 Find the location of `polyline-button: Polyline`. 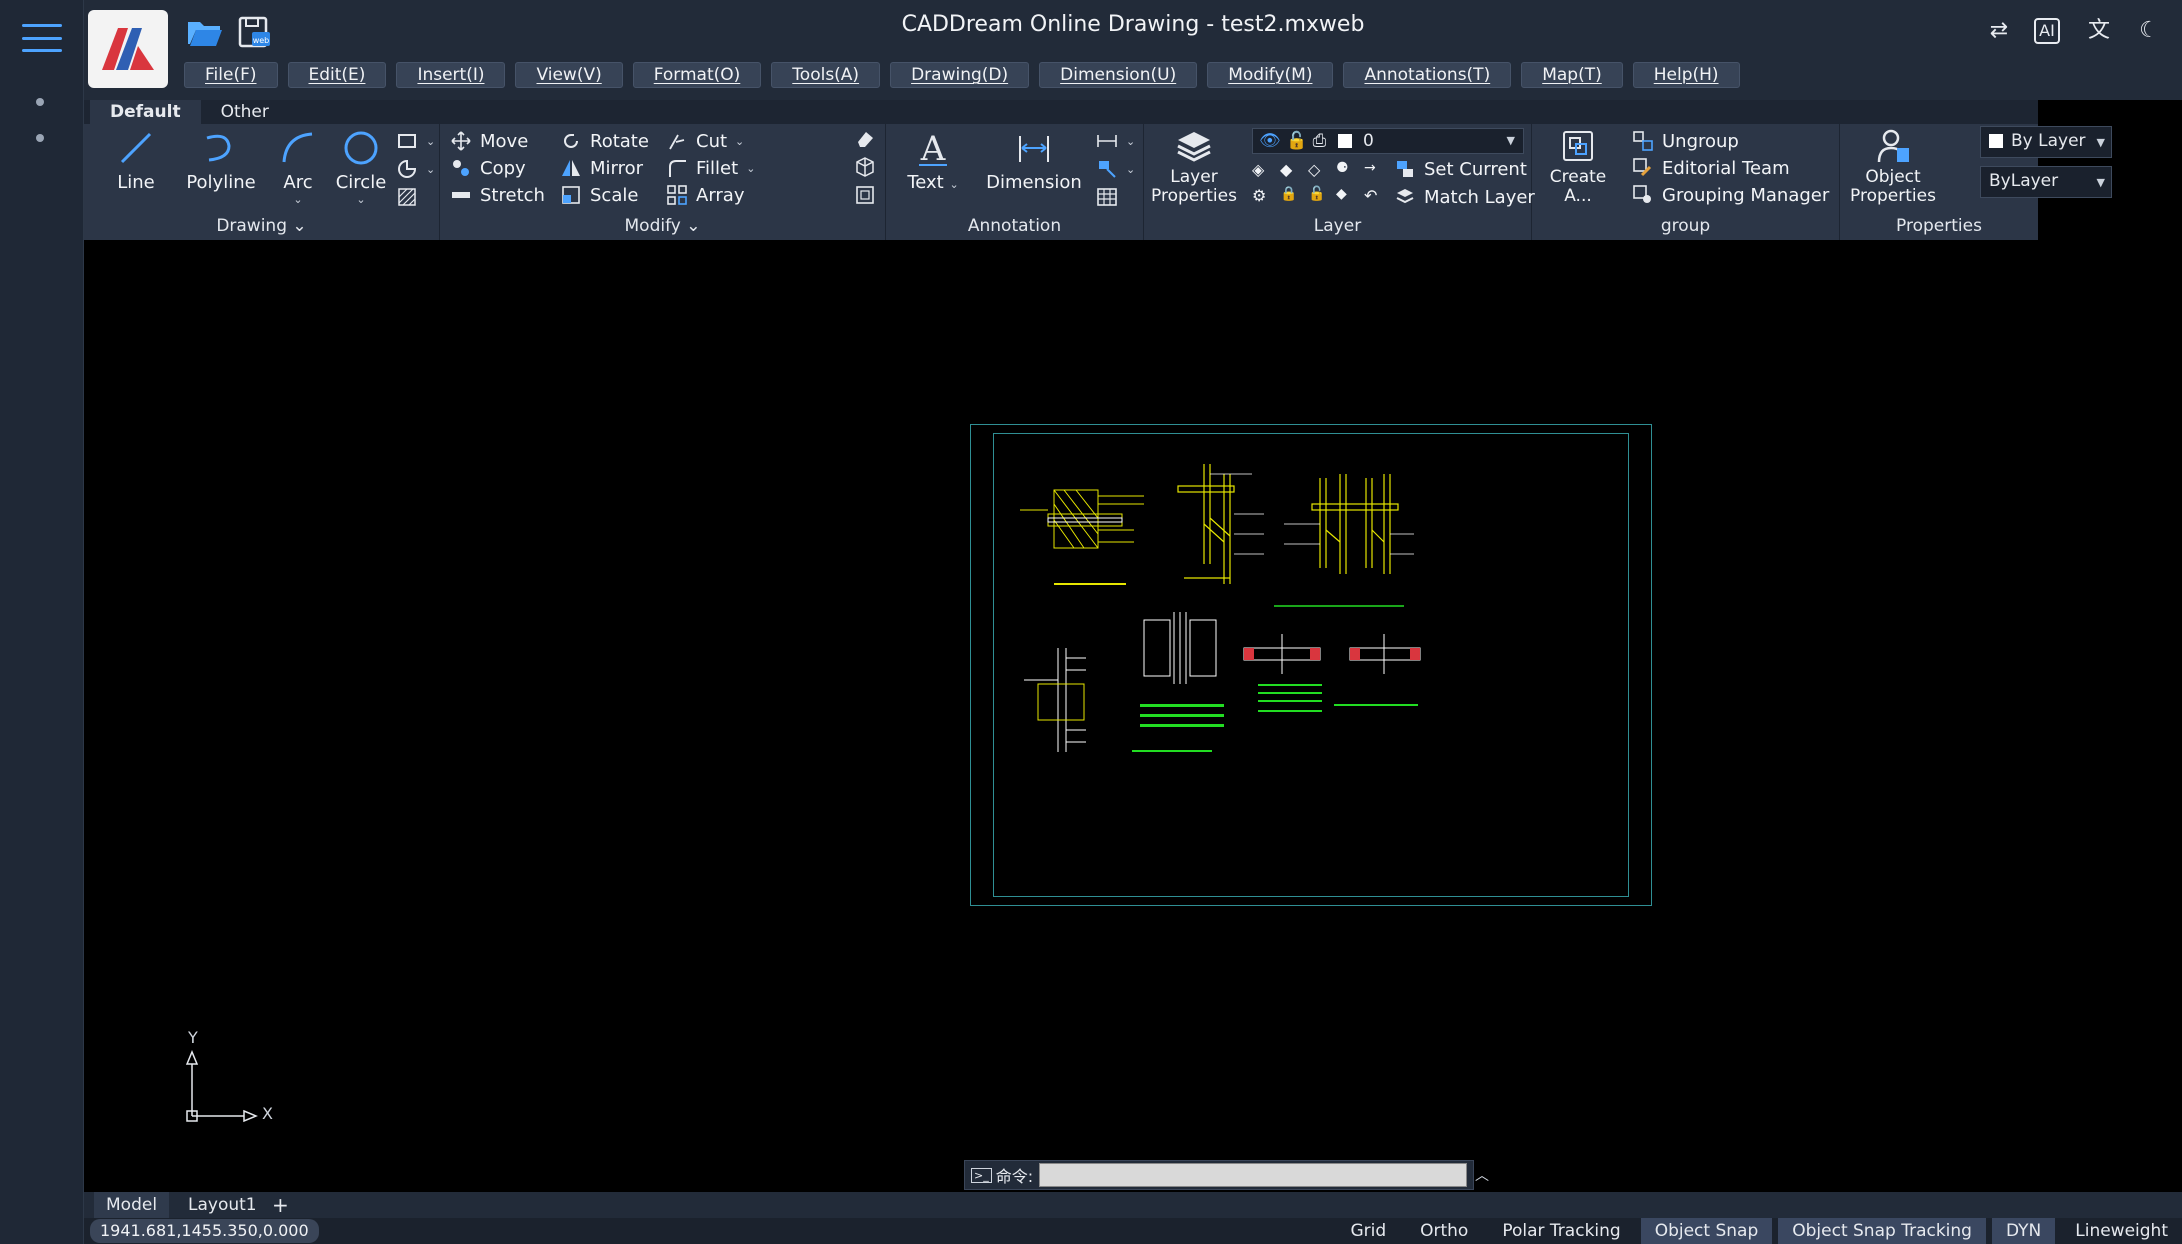

polyline-button: Polyline is located at coordinates (221, 160).